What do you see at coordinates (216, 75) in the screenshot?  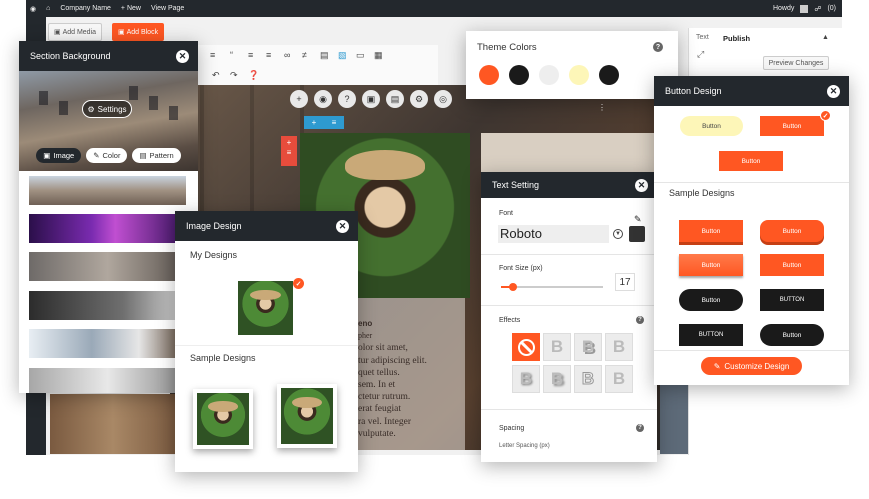 I see `undo-icon: ↶` at bounding box center [216, 75].